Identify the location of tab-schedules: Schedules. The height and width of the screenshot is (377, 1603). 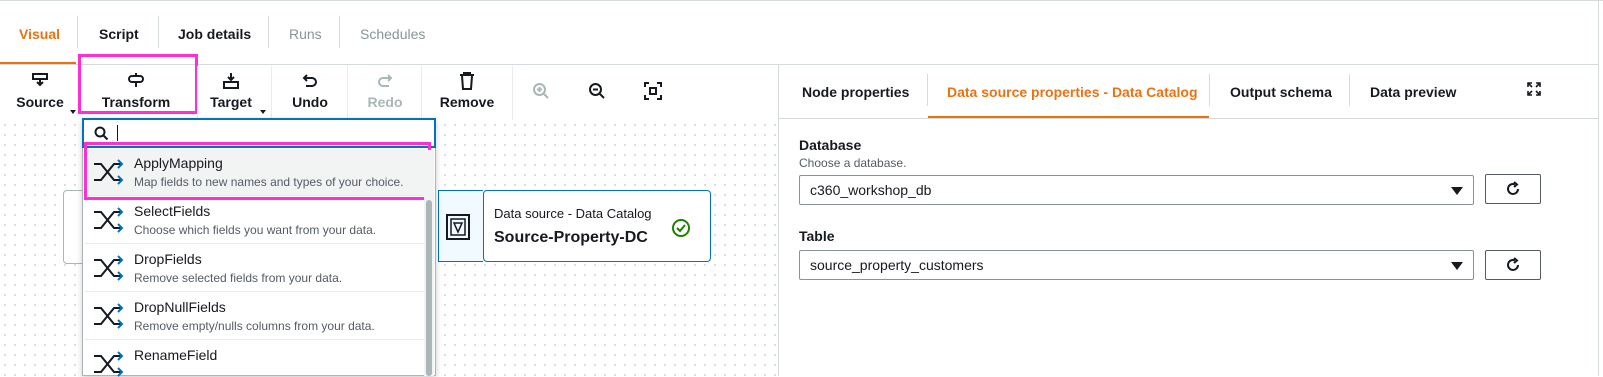
(393, 34).